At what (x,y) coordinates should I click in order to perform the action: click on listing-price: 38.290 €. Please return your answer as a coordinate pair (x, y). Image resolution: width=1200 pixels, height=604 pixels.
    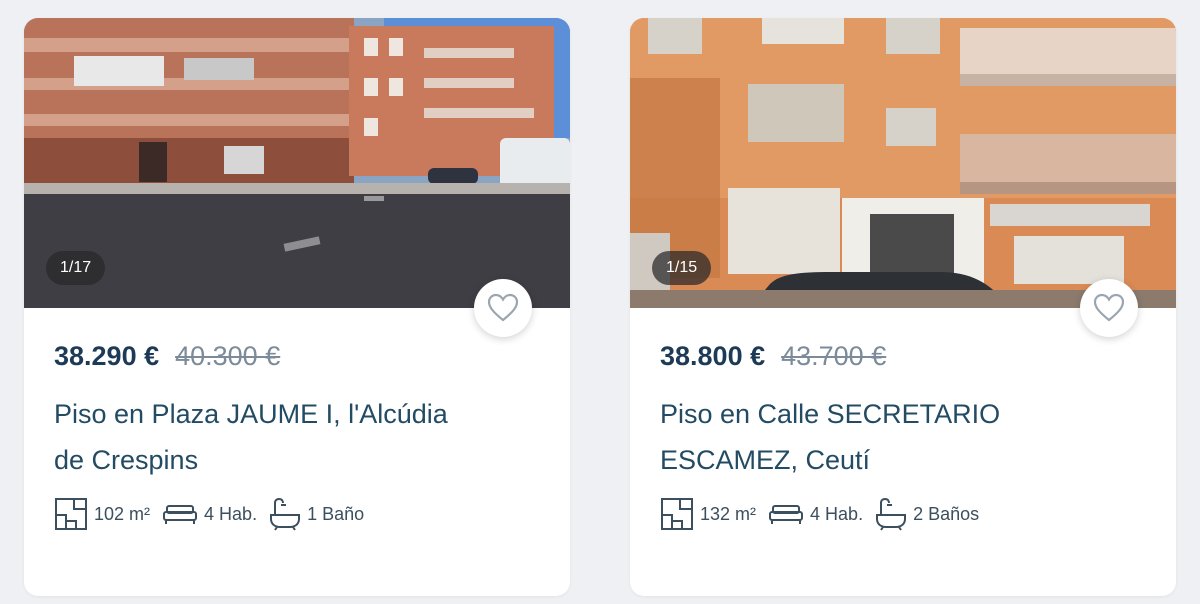
    Looking at the image, I should click on (107, 356).